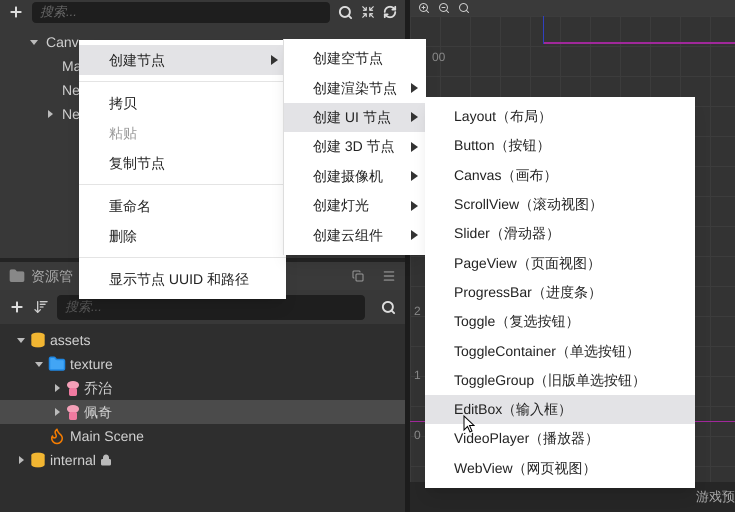 The image size is (735, 512). I want to click on menu-item: 创建 3D 节点, so click(355, 147).